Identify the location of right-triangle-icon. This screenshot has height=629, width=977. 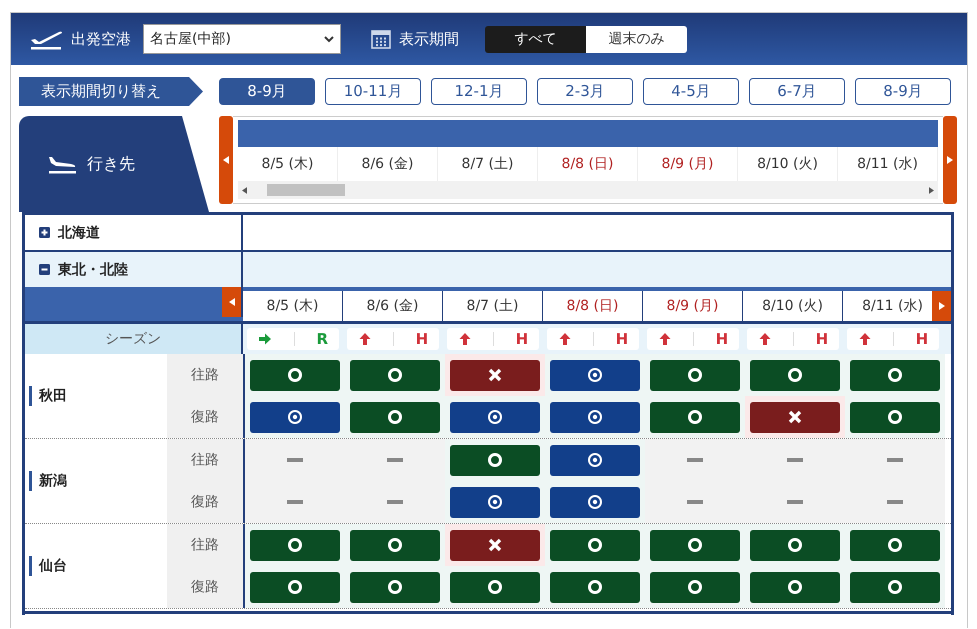
(950, 160).